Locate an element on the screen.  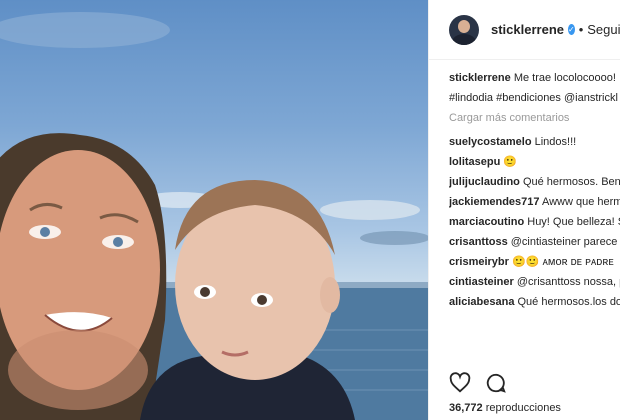
comment-username: cintiasteiner is located at coordinates (481, 282).